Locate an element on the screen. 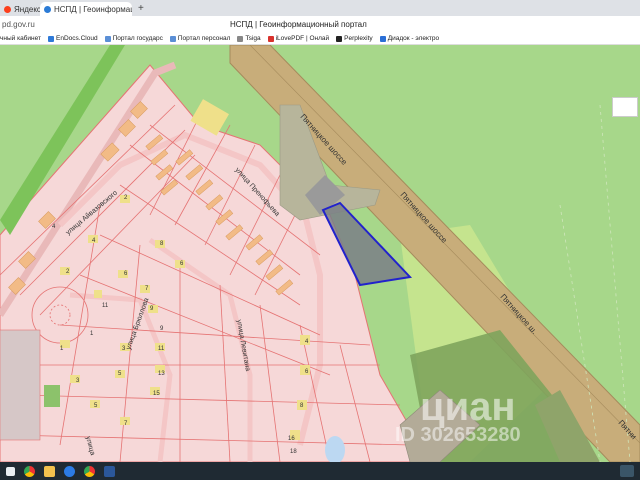  explorer-icon is located at coordinates (49, 471).